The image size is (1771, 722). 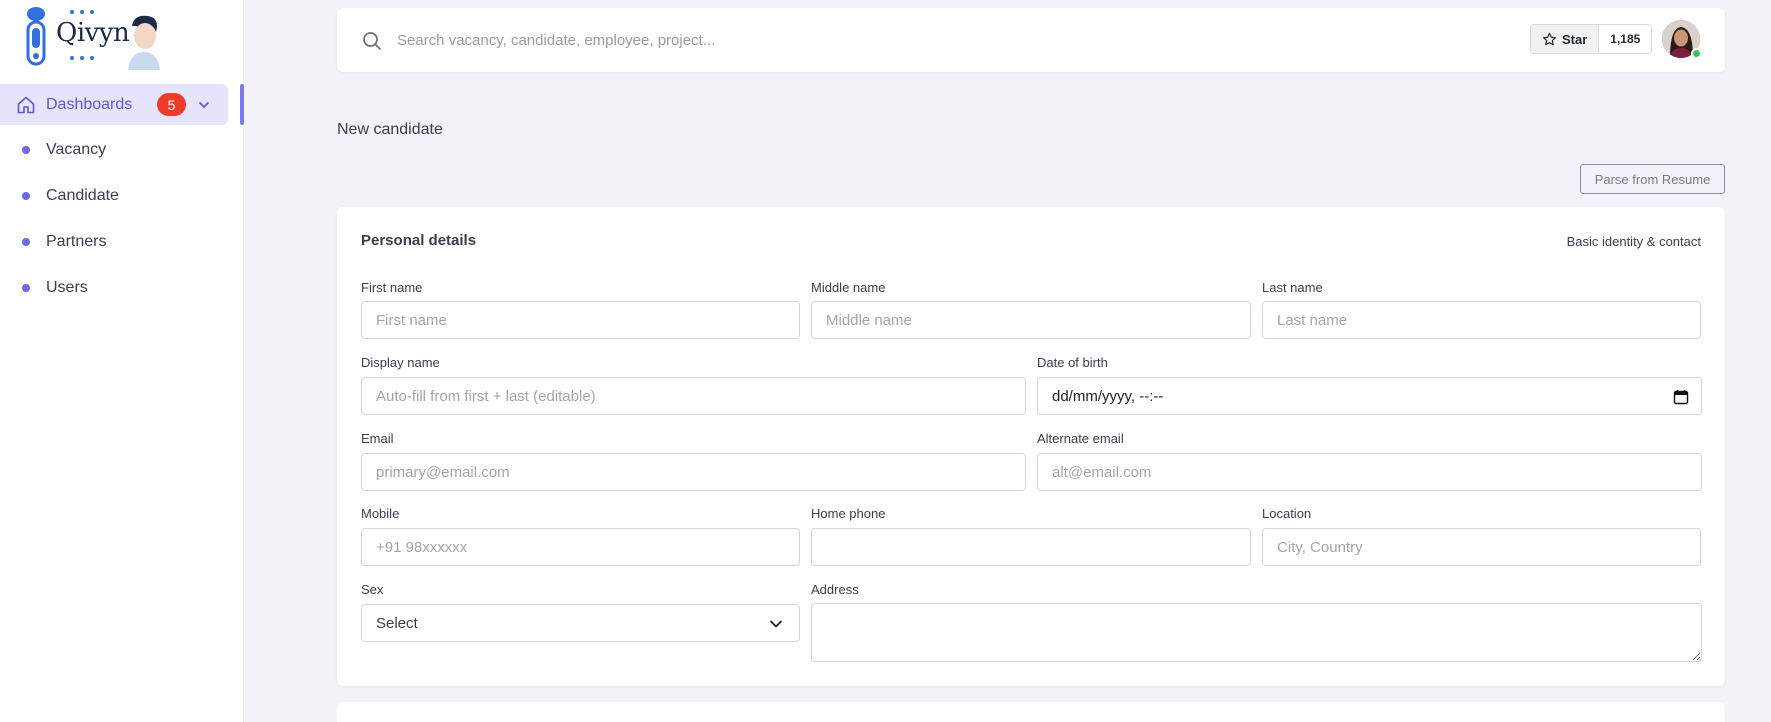 I want to click on location-input, so click(x=1481, y=547).